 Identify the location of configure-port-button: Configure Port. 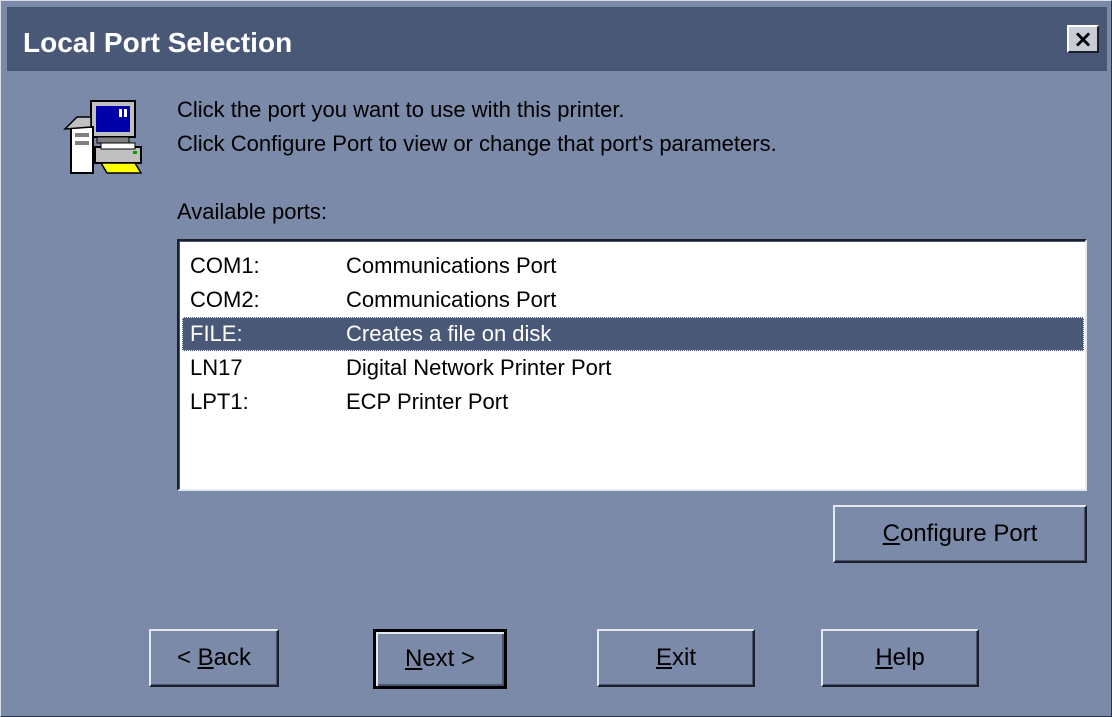
(960, 534).